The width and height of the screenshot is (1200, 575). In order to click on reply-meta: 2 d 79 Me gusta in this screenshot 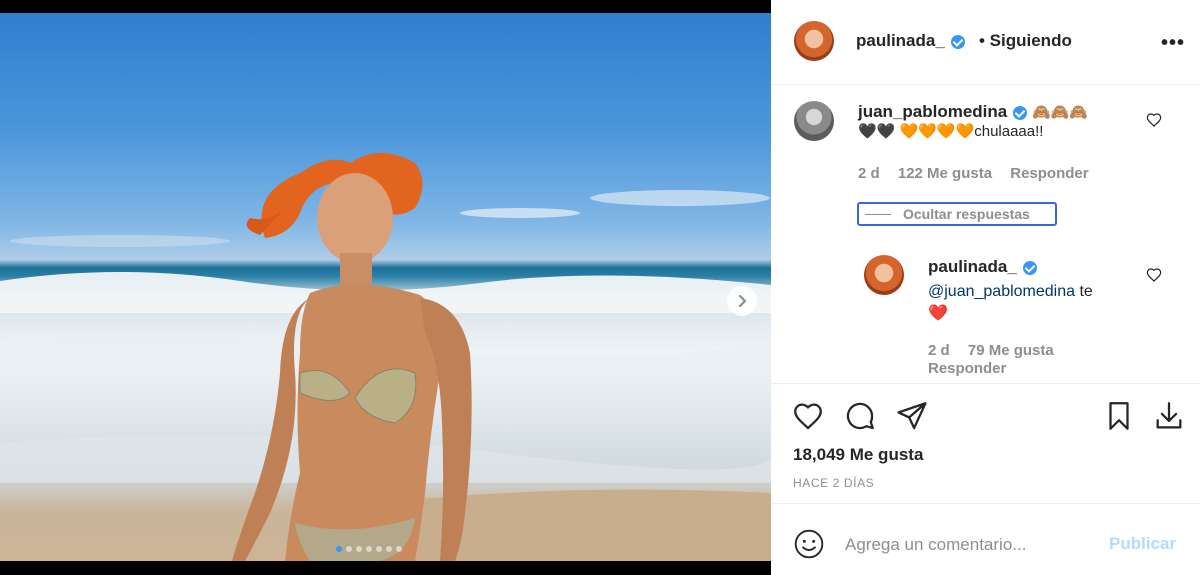, I will do `click(998, 350)`.